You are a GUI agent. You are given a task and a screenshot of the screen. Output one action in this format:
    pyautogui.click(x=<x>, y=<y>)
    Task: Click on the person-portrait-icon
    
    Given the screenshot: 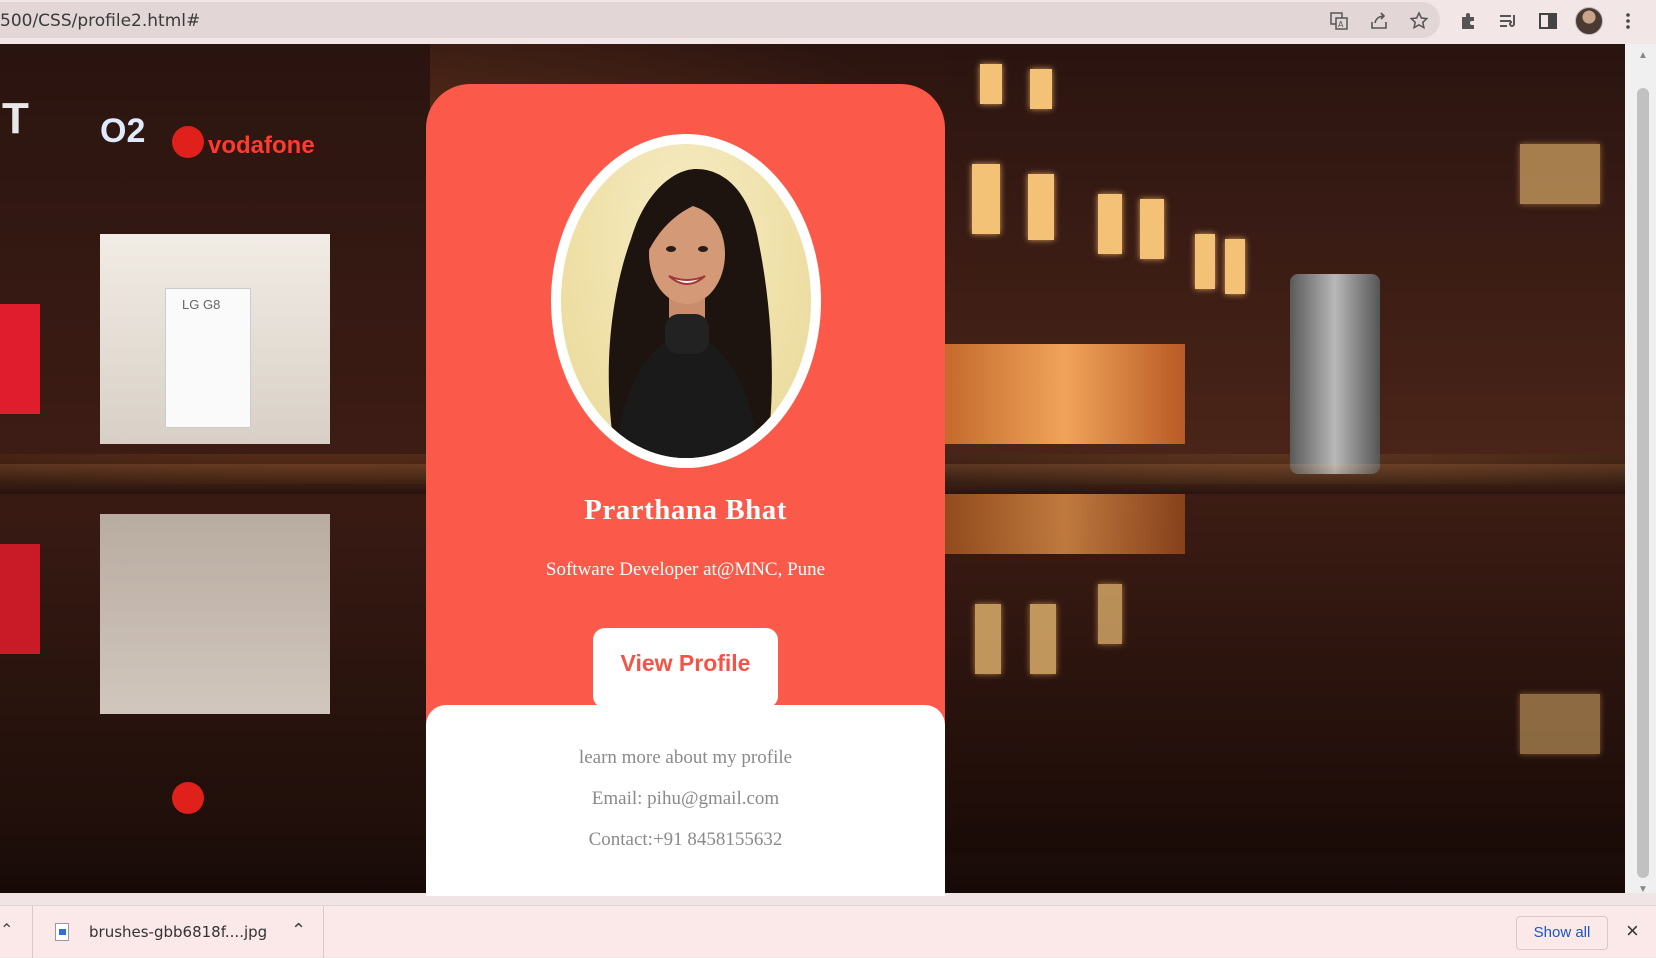 What is the action you would take?
    pyautogui.click(x=690, y=313)
    